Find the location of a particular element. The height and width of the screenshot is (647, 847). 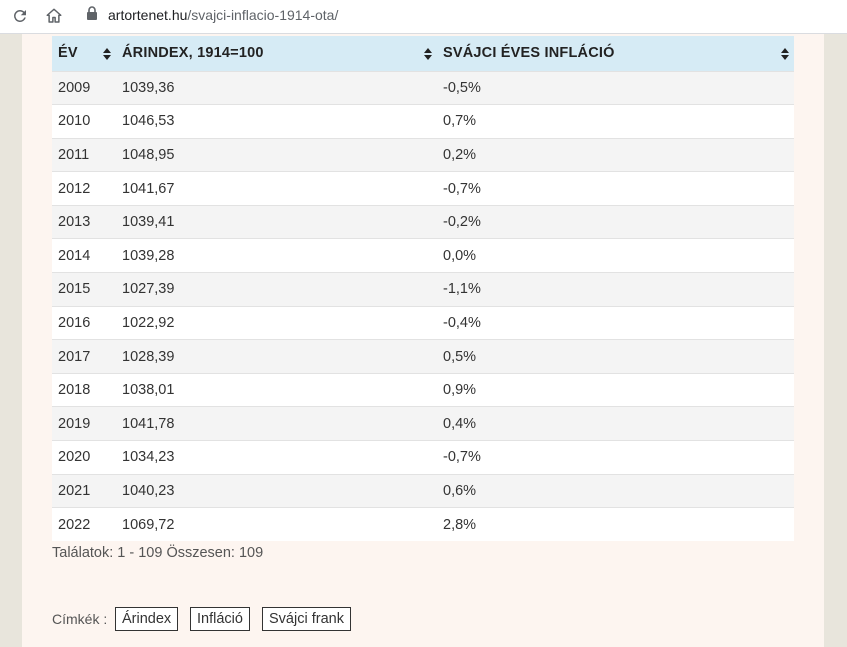

table-row: 2021 1040,23 0,6% is located at coordinates (423, 491).